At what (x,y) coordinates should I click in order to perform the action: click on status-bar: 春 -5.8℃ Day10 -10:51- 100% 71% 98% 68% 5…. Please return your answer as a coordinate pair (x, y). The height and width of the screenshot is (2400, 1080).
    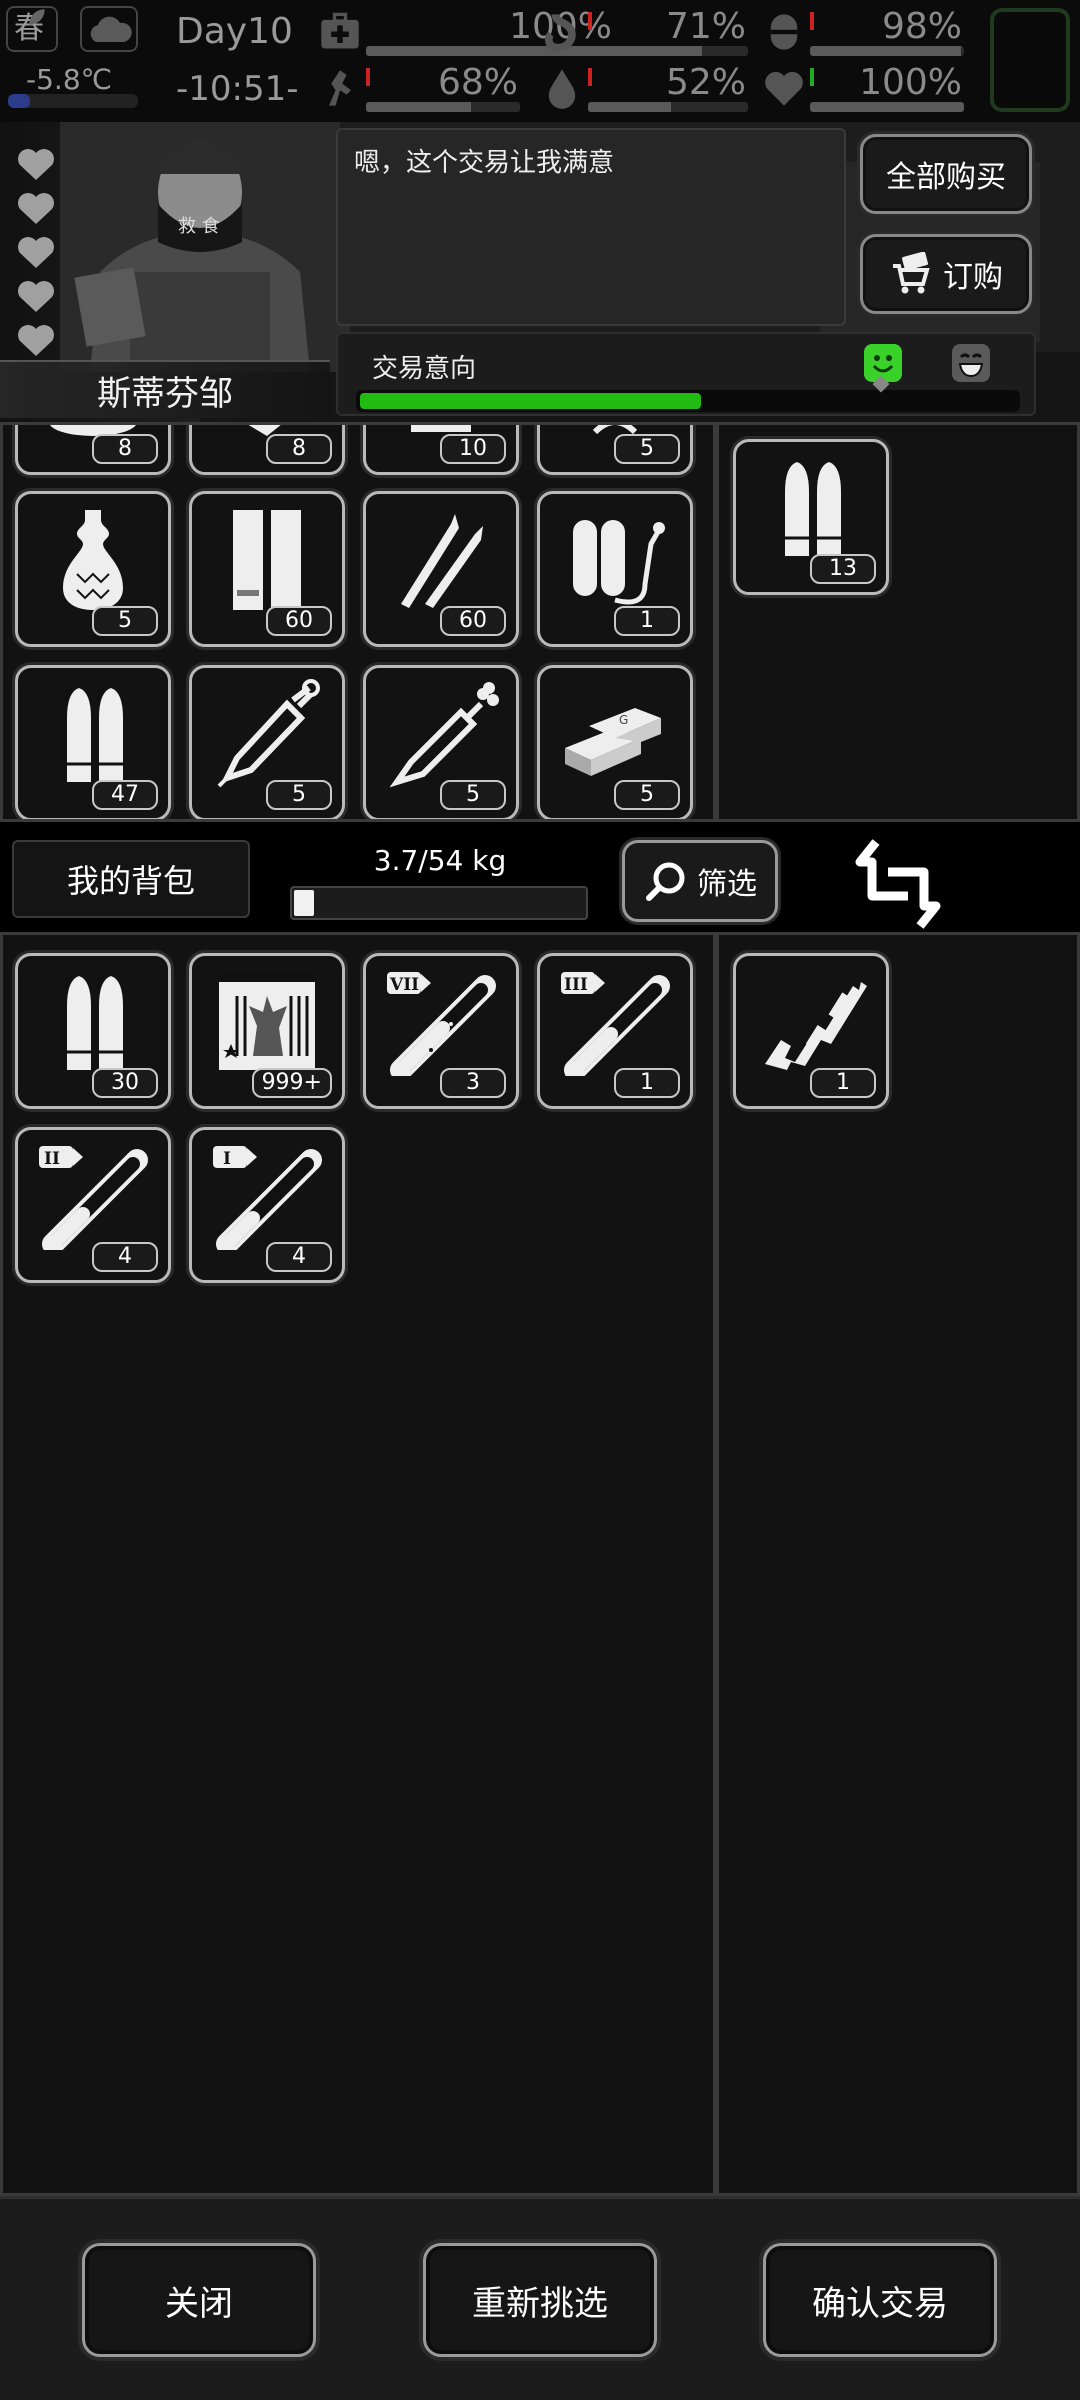
    Looking at the image, I should click on (540, 61).